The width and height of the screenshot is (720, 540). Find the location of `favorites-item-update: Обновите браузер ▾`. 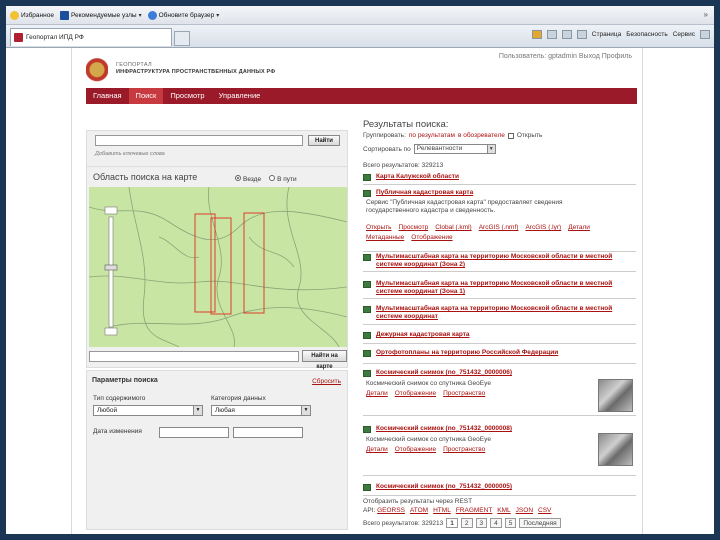

favorites-item-update: Обновите браузер ▾ is located at coordinates (183, 15).